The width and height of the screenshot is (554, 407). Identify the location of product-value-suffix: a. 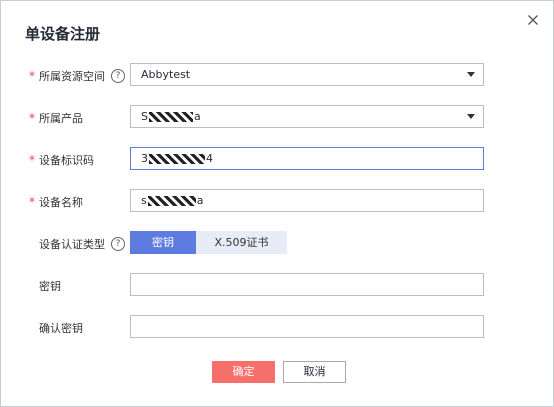
(197, 116).